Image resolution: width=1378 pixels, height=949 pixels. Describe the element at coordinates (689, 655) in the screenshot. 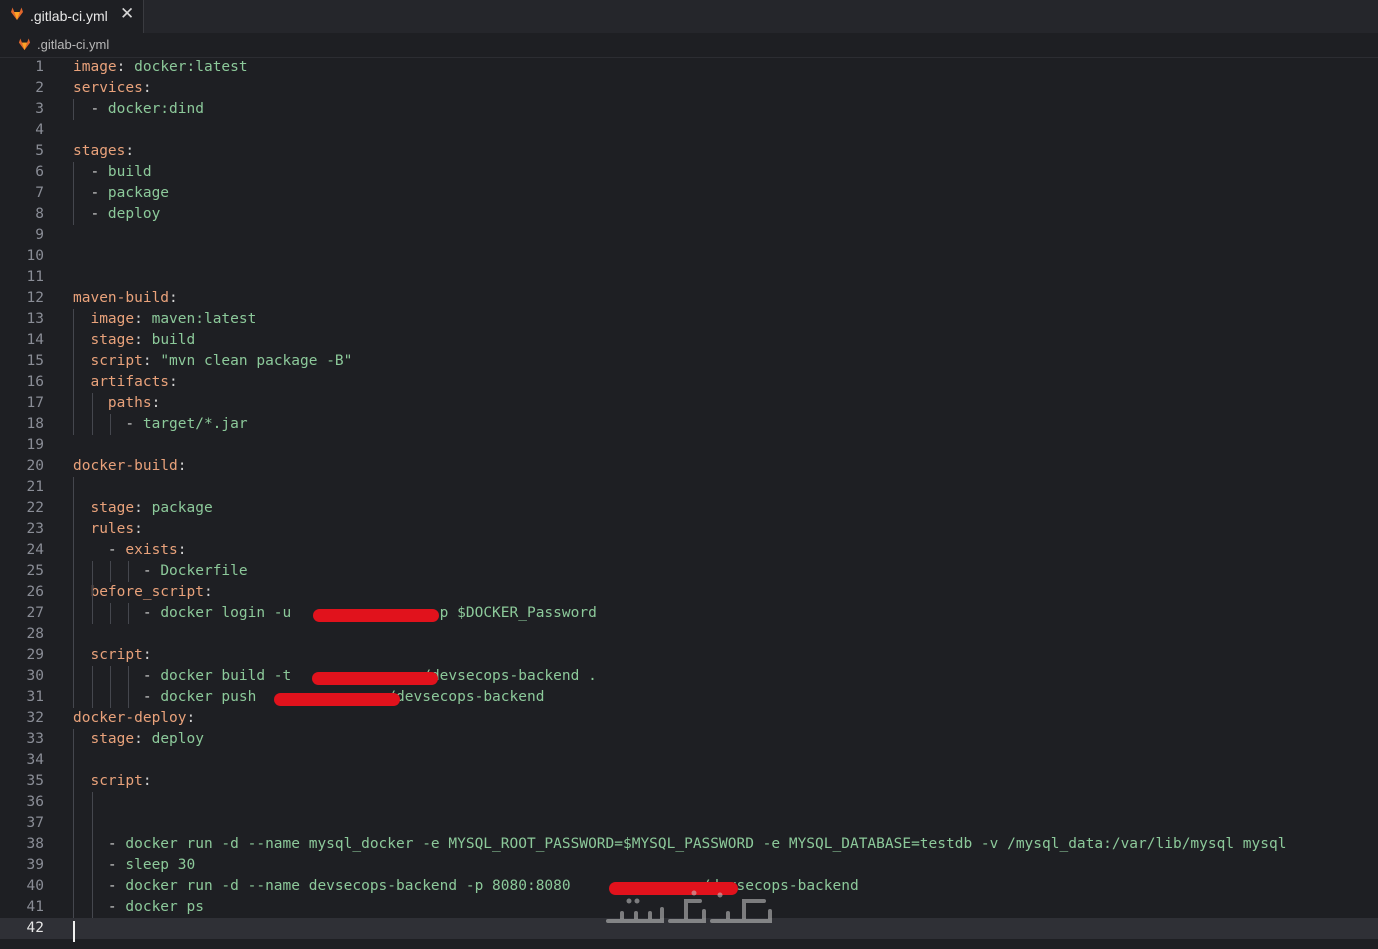

I see `code-line: 29 script:` at that location.